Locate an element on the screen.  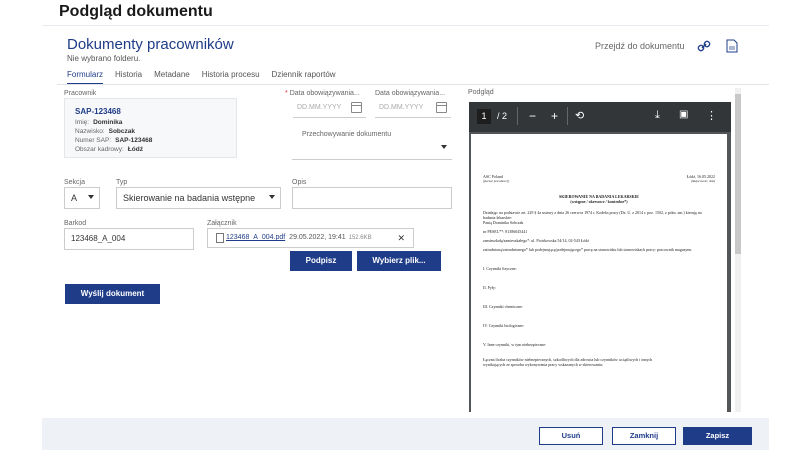
sign-button: Podpisz is located at coordinates (321, 261).